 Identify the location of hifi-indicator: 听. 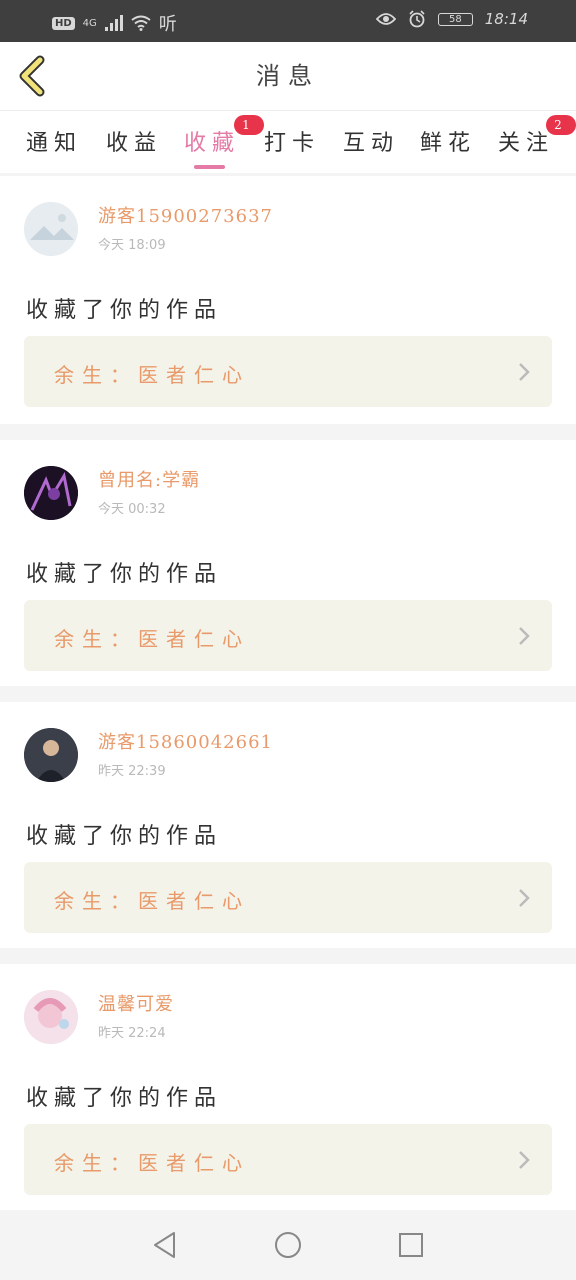
(167, 24).